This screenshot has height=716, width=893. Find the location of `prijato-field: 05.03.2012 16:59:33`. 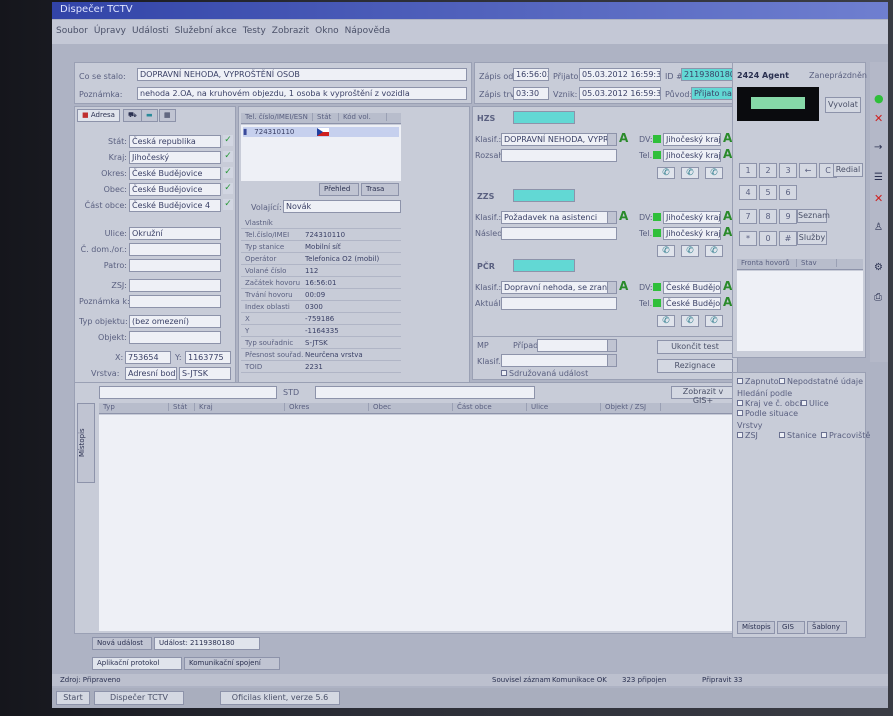

prijato-field: 05.03.2012 16:59:33 is located at coordinates (620, 74).